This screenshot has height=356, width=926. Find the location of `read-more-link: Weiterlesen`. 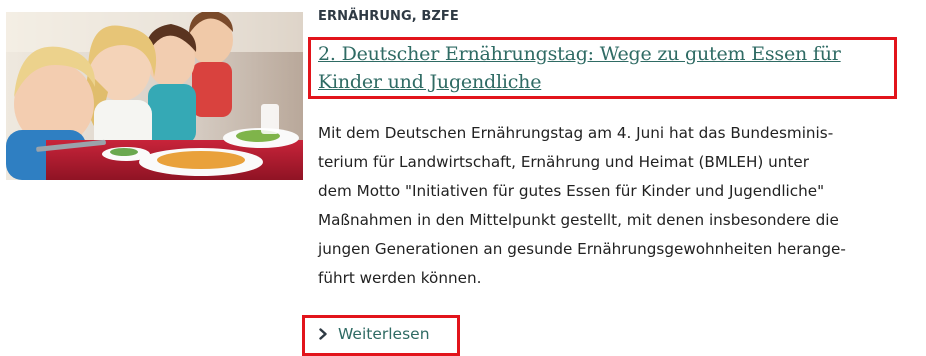

read-more-link: Weiterlesen is located at coordinates (374, 334).